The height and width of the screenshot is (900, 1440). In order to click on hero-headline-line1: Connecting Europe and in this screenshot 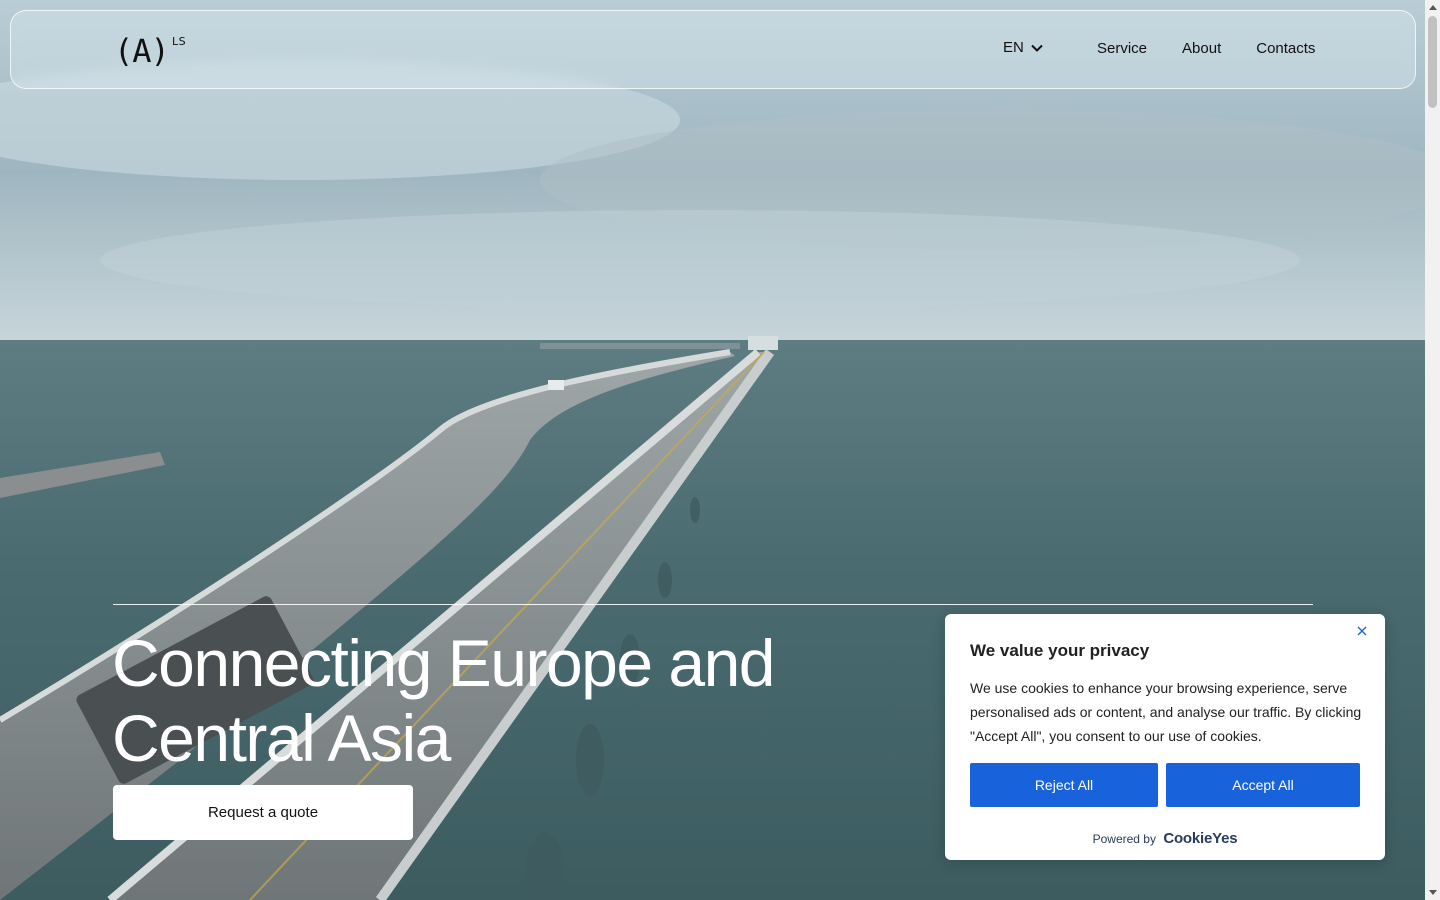, I will do `click(444, 663)`.